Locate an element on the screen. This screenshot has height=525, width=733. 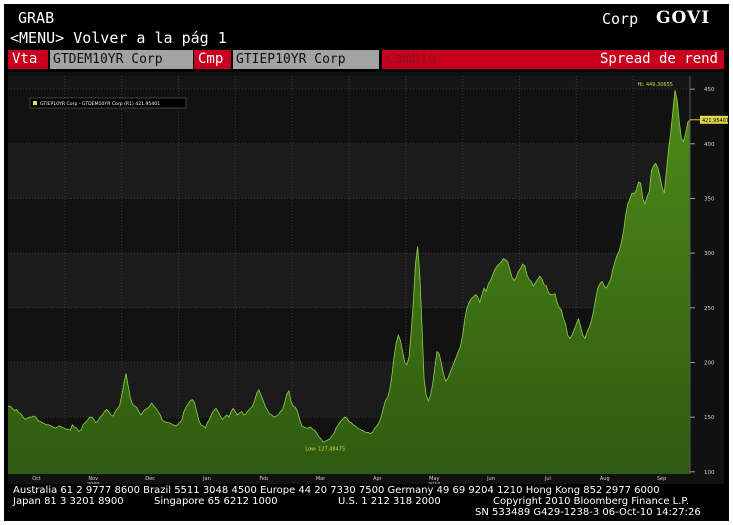
x-tick-label: Sep is located at coordinates (661, 479).